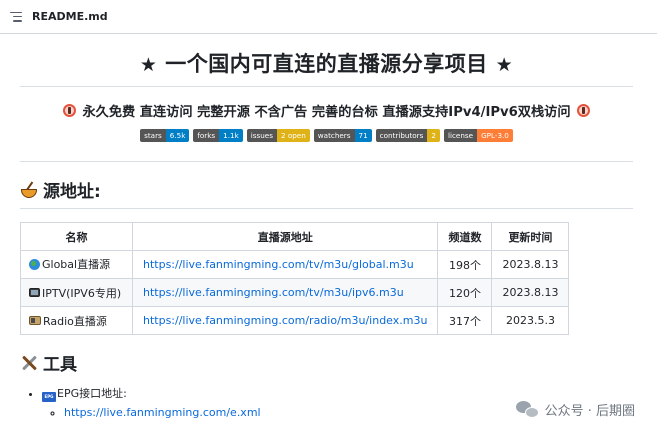 The image size is (657, 438). Describe the element at coordinates (60, 365) in the screenshot. I see `tools-heading-text: 工具` at that location.